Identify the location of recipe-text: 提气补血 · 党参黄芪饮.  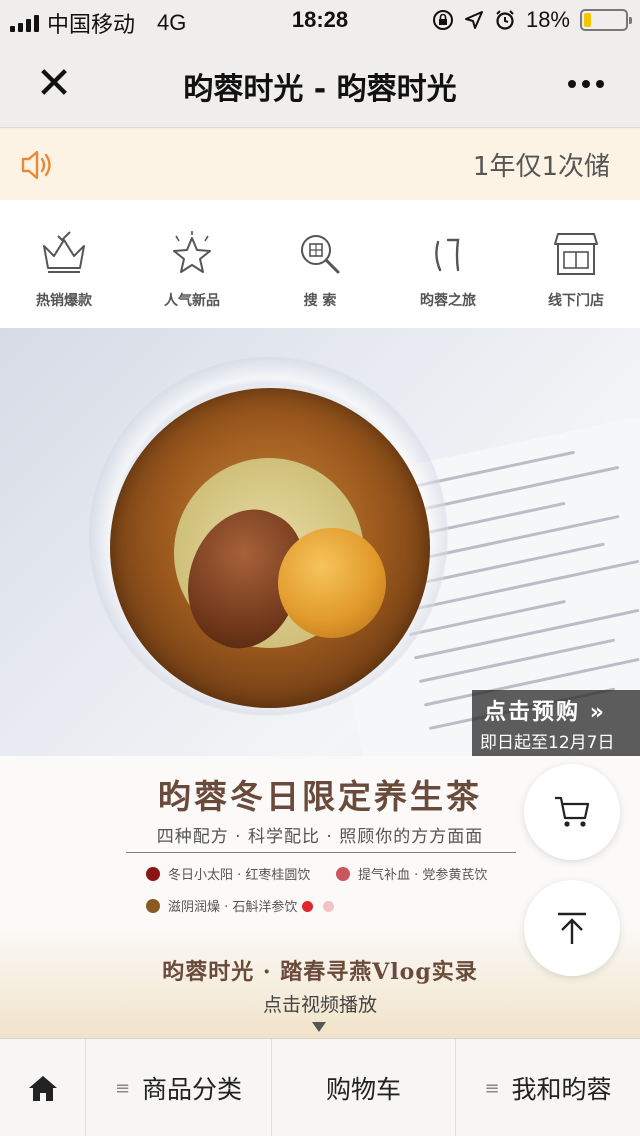
(423, 875).